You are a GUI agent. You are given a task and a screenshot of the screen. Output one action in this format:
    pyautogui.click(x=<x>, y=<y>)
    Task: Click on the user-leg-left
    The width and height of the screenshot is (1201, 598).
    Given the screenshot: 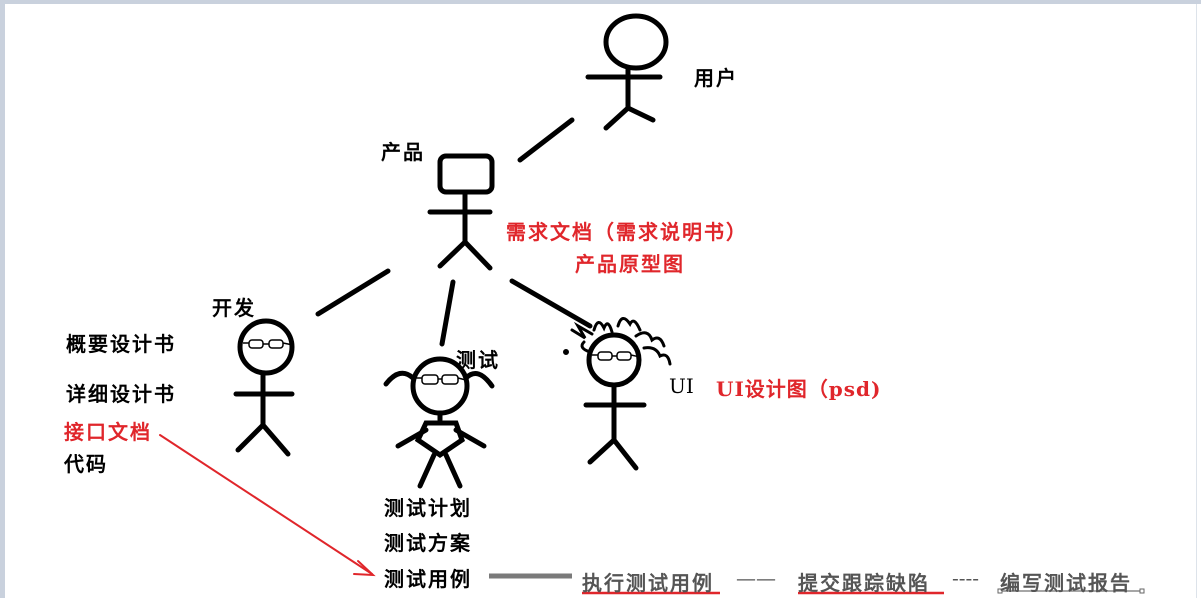 What is the action you would take?
    pyautogui.click(x=617, y=118)
    